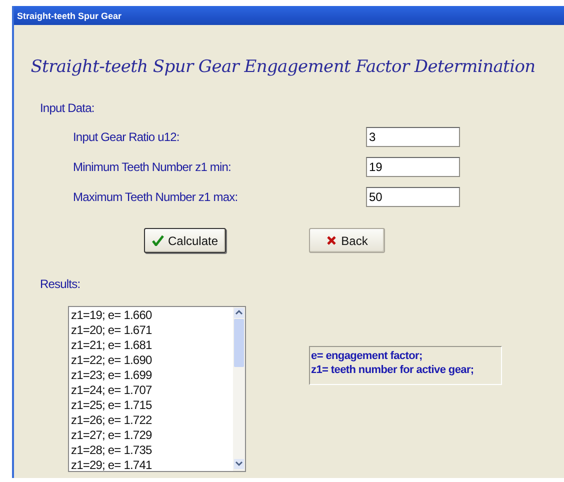 This screenshot has height=482, width=564. What do you see at coordinates (413, 167) in the screenshot?
I see `input-field: 19` at bounding box center [413, 167].